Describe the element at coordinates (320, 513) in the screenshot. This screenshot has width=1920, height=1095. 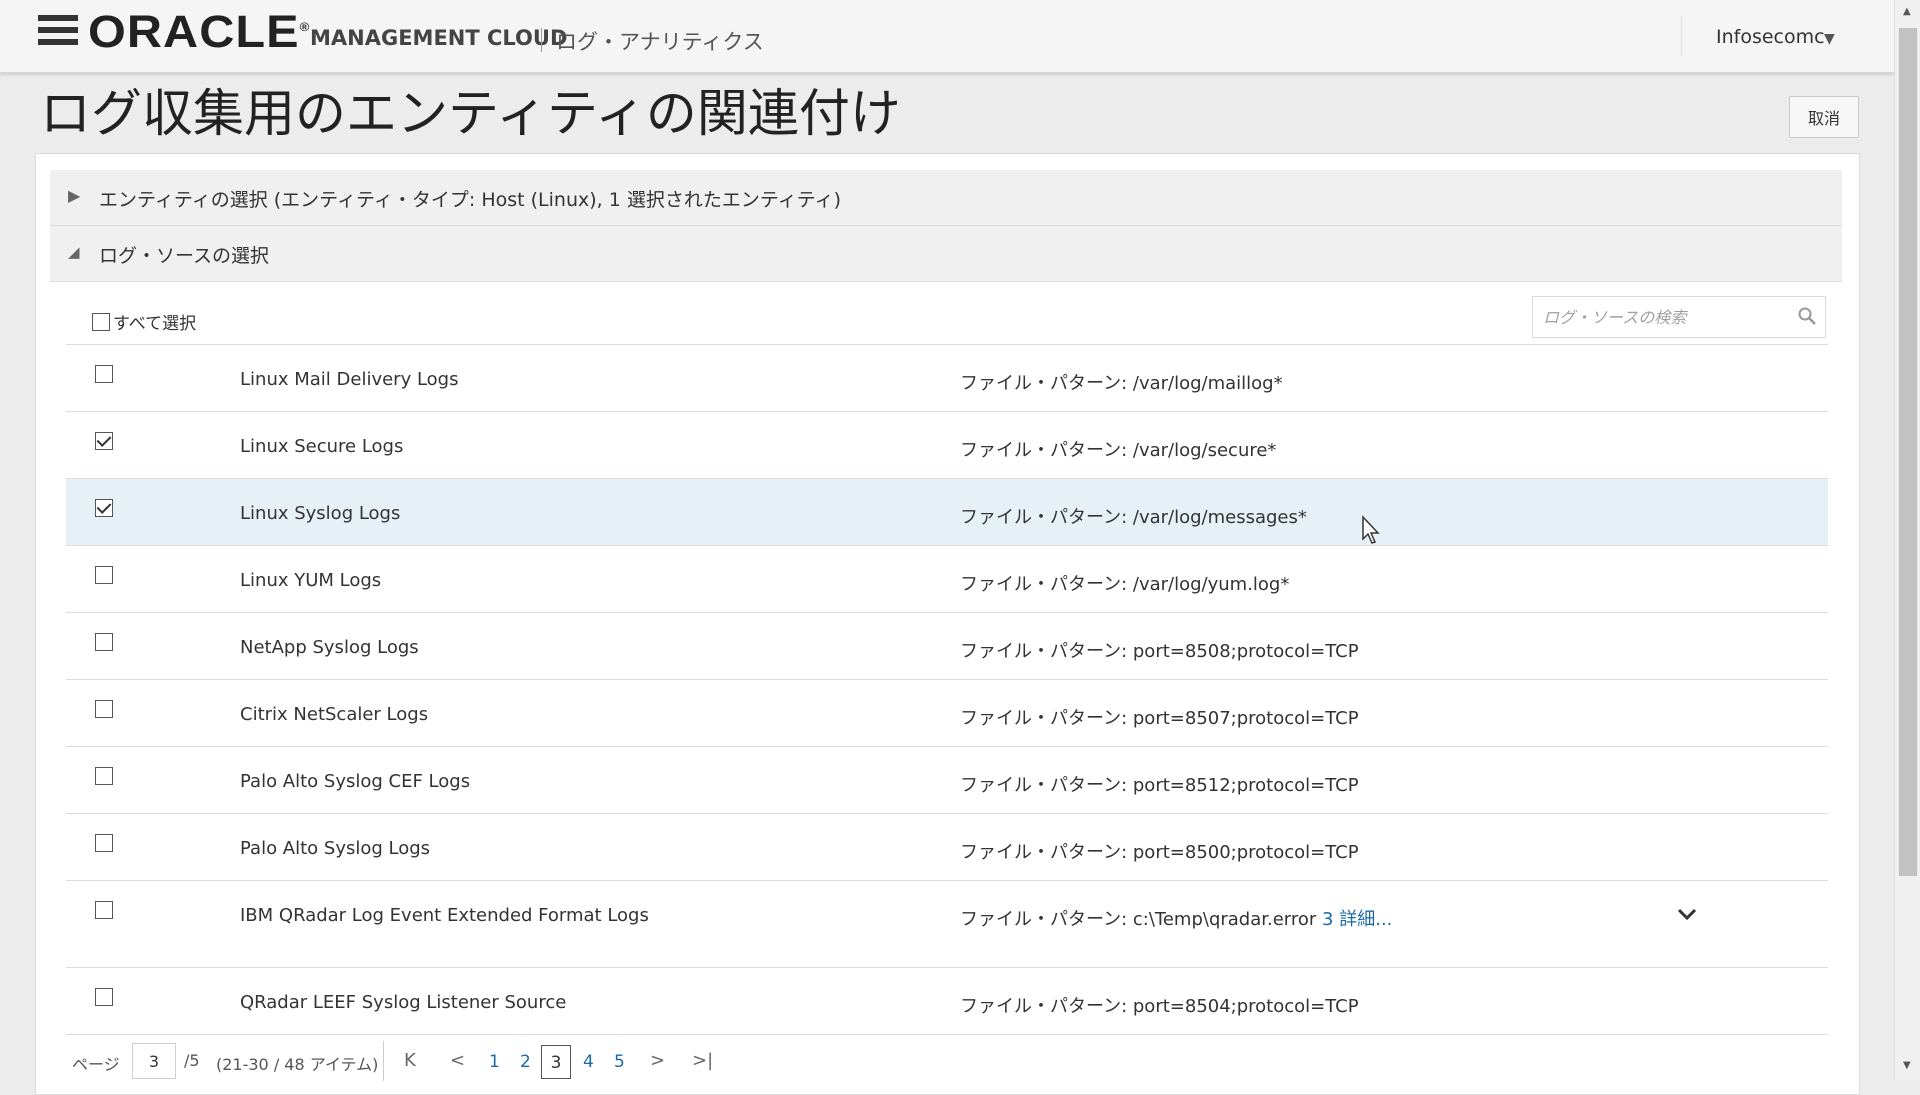
I see `log-source-name: Linux Syslog Logs` at that location.